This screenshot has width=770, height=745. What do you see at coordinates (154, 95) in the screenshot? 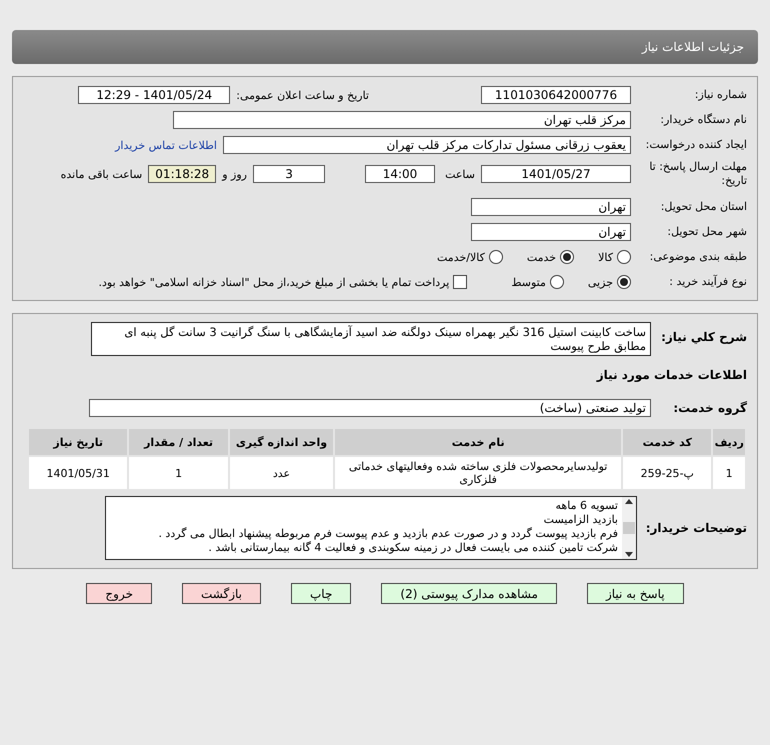
I see `announce-date-field: 1401/05/24 - 12:29` at bounding box center [154, 95].